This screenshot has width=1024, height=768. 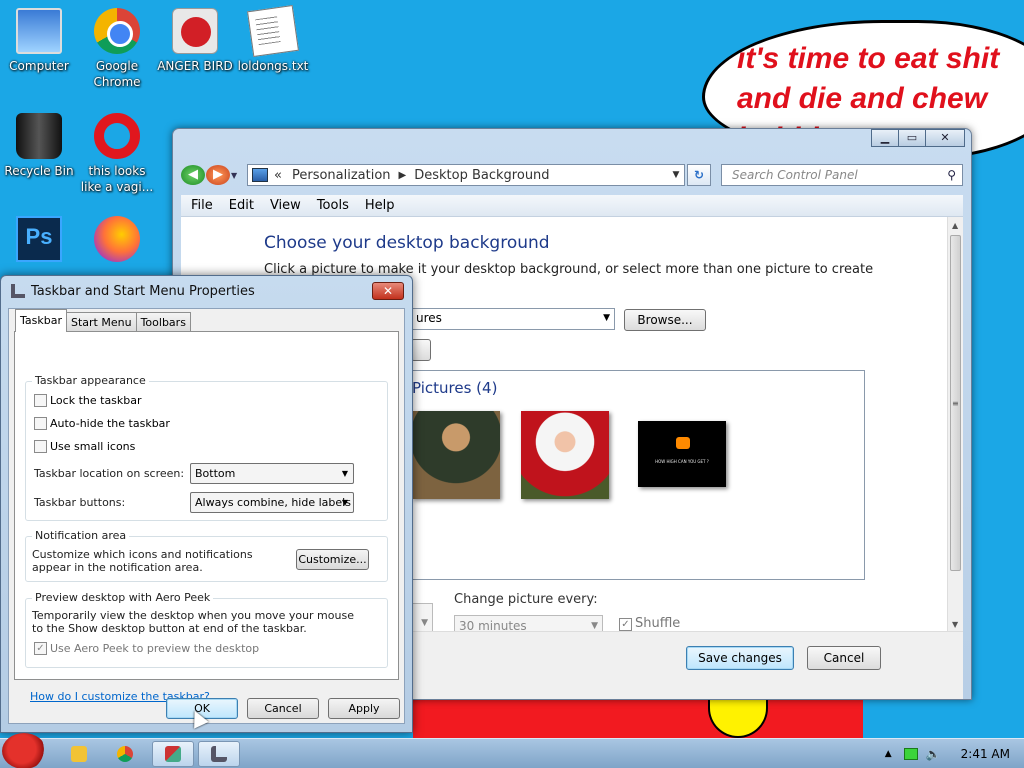 What do you see at coordinates (910, 754) in the screenshot?
I see `network-icon` at bounding box center [910, 754].